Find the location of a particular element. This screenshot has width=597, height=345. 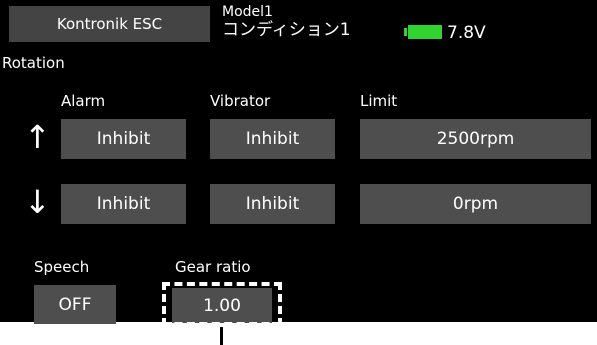

alarm-up-button: Inhibit is located at coordinates (123, 139).